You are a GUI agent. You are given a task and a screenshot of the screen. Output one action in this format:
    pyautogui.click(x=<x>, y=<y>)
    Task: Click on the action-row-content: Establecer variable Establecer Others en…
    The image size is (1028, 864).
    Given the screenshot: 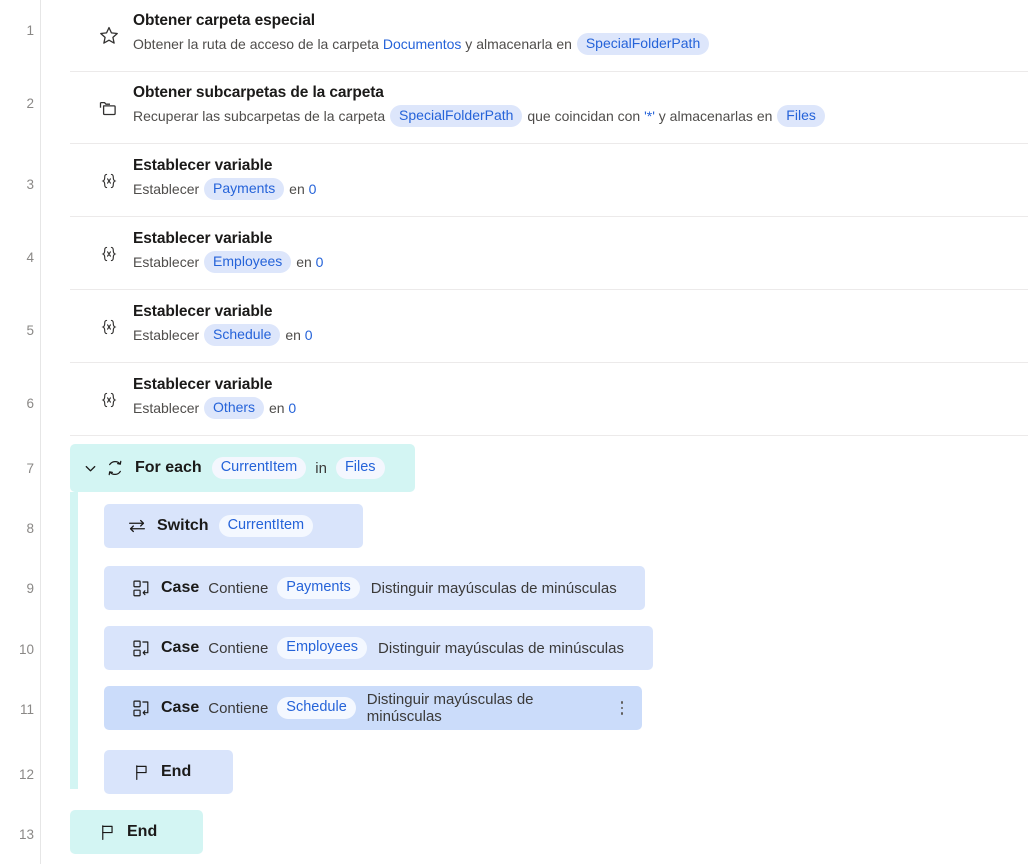 What is the action you would take?
    pyautogui.click(x=576, y=397)
    